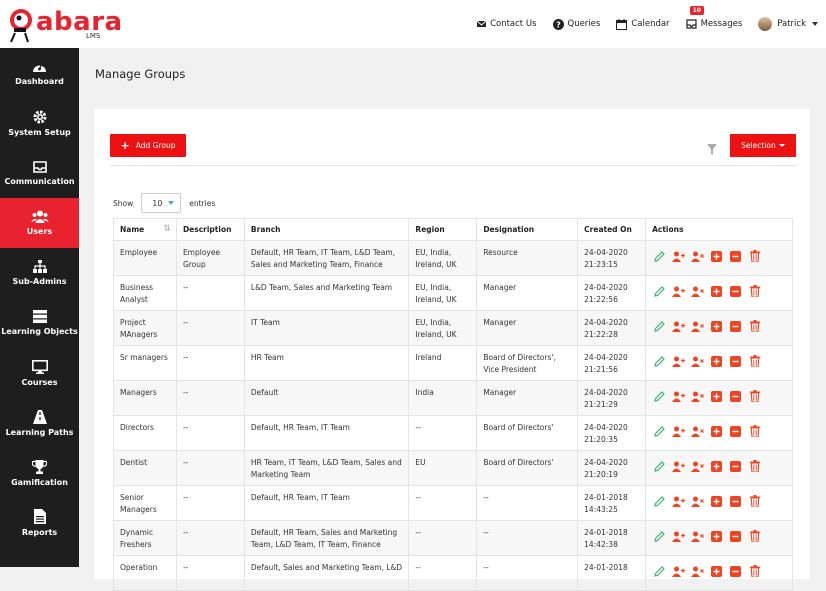 This screenshot has width=826, height=591. What do you see at coordinates (125, 145) in the screenshot?
I see `plus-icon: +` at bounding box center [125, 145].